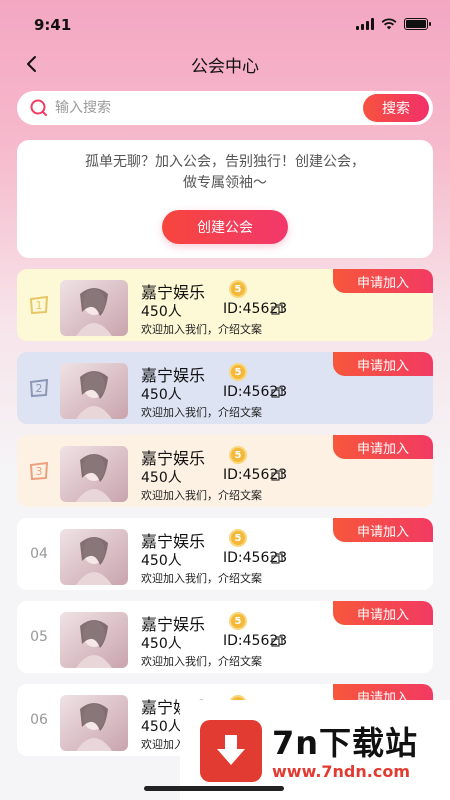  I want to click on guild-list-item: 2 嘉宁娱乐 5 450人 ID:45623 欢迎加入我们，介绍文案 申请加入, so click(225, 388).